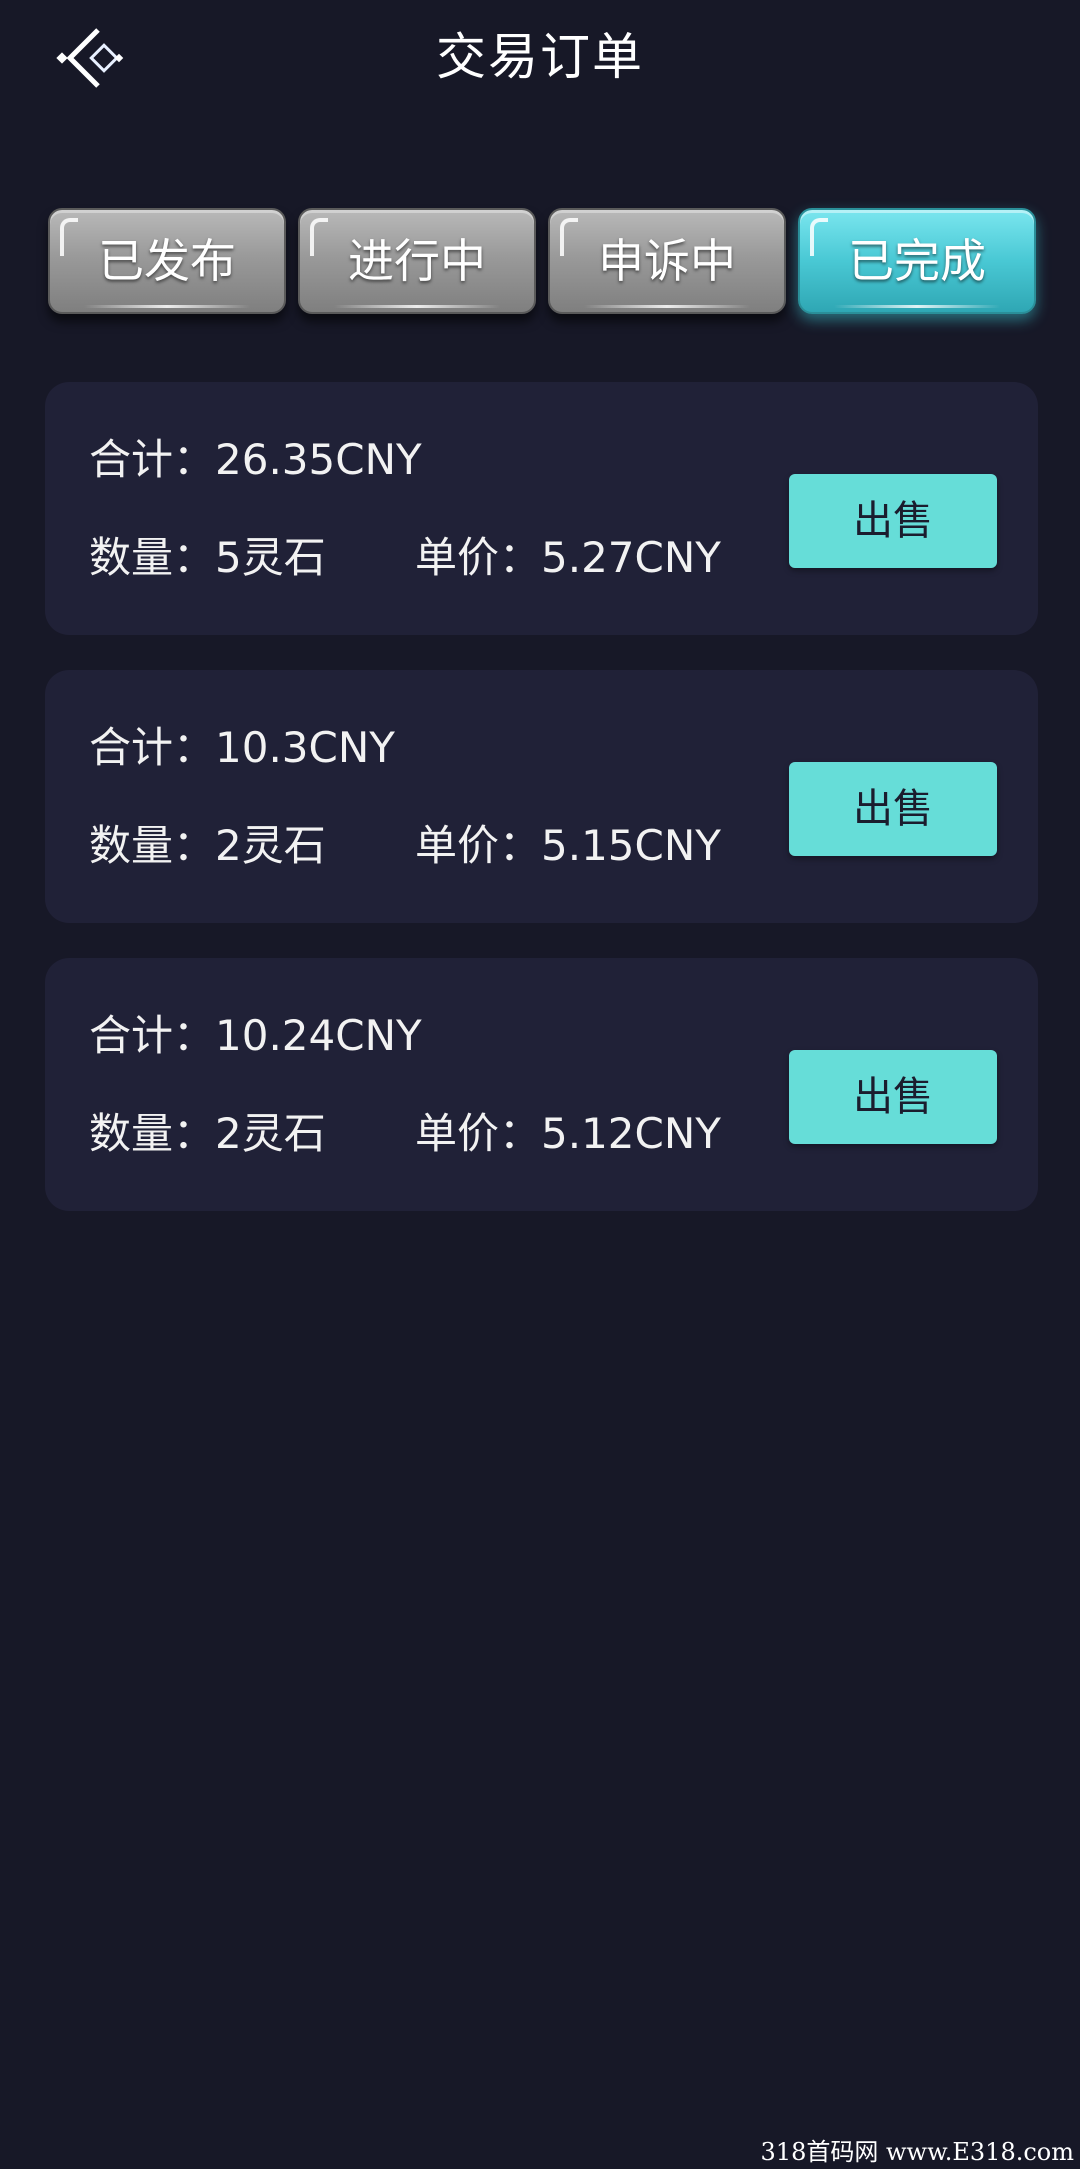  What do you see at coordinates (541, 796) in the screenshot?
I see `order-card: 合计：10.3CNY 数量：2灵石 单价：5.15CNY 出售` at bounding box center [541, 796].